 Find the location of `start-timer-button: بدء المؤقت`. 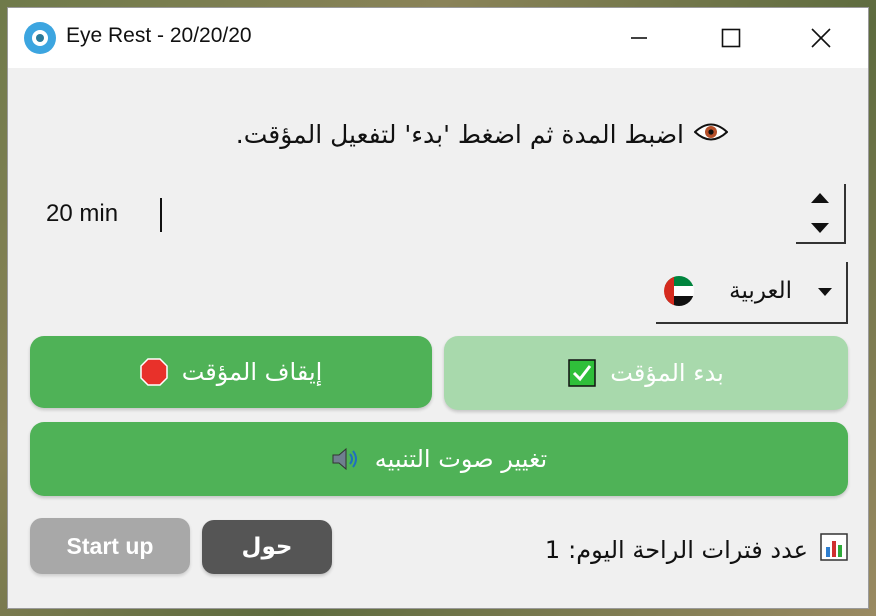

start-timer-button: بدء المؤقت is located at coordinates (646, 373).